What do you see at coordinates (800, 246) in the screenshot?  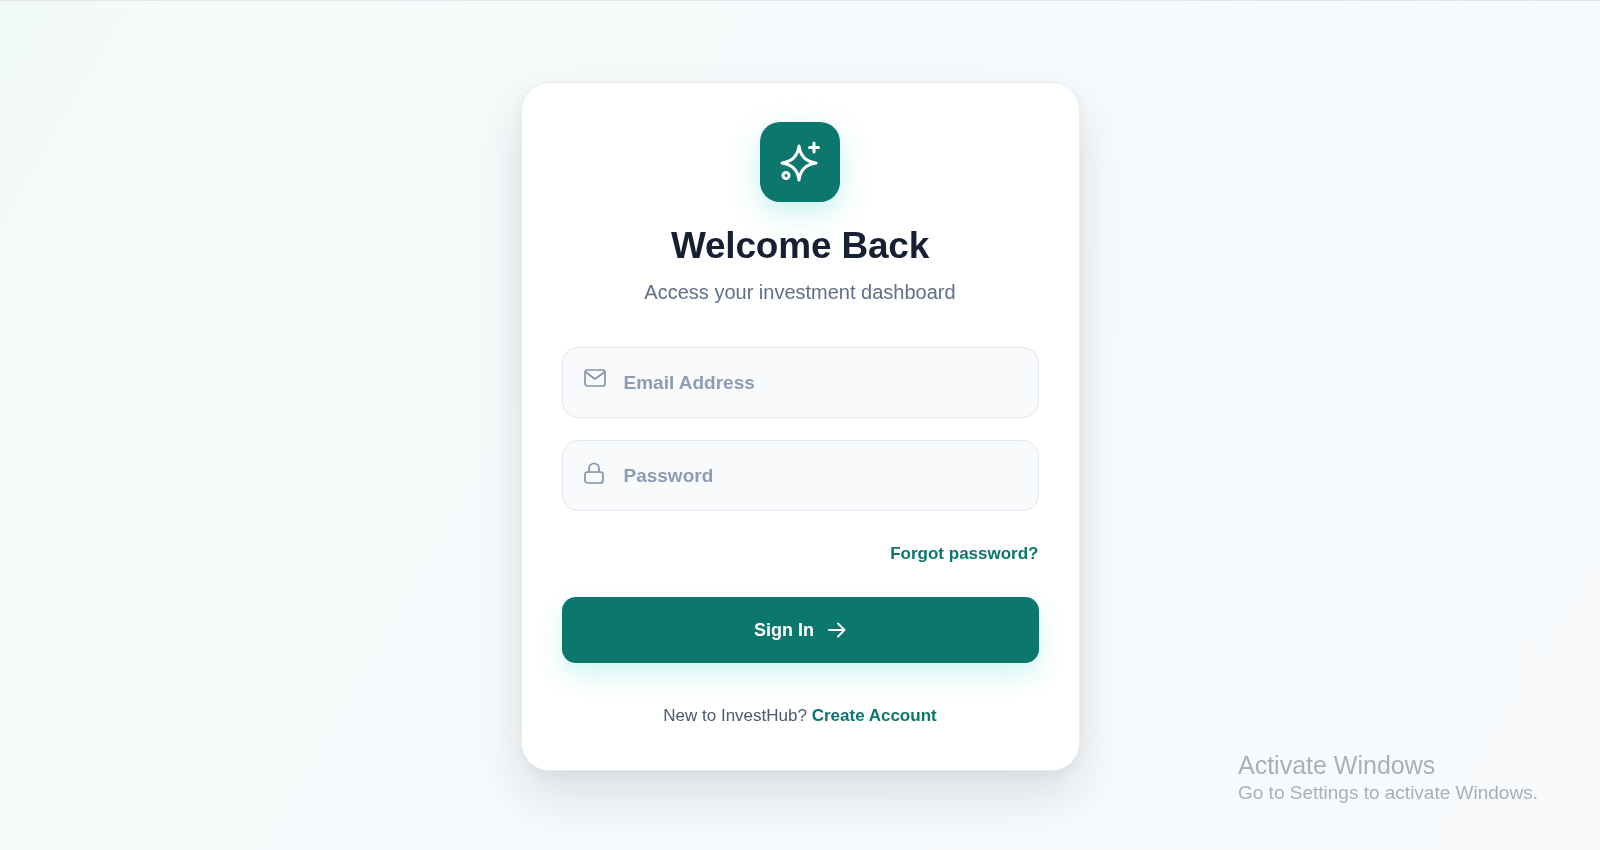 I see `welcome-heading: Welcome Back` at bounding box center [800, 246].